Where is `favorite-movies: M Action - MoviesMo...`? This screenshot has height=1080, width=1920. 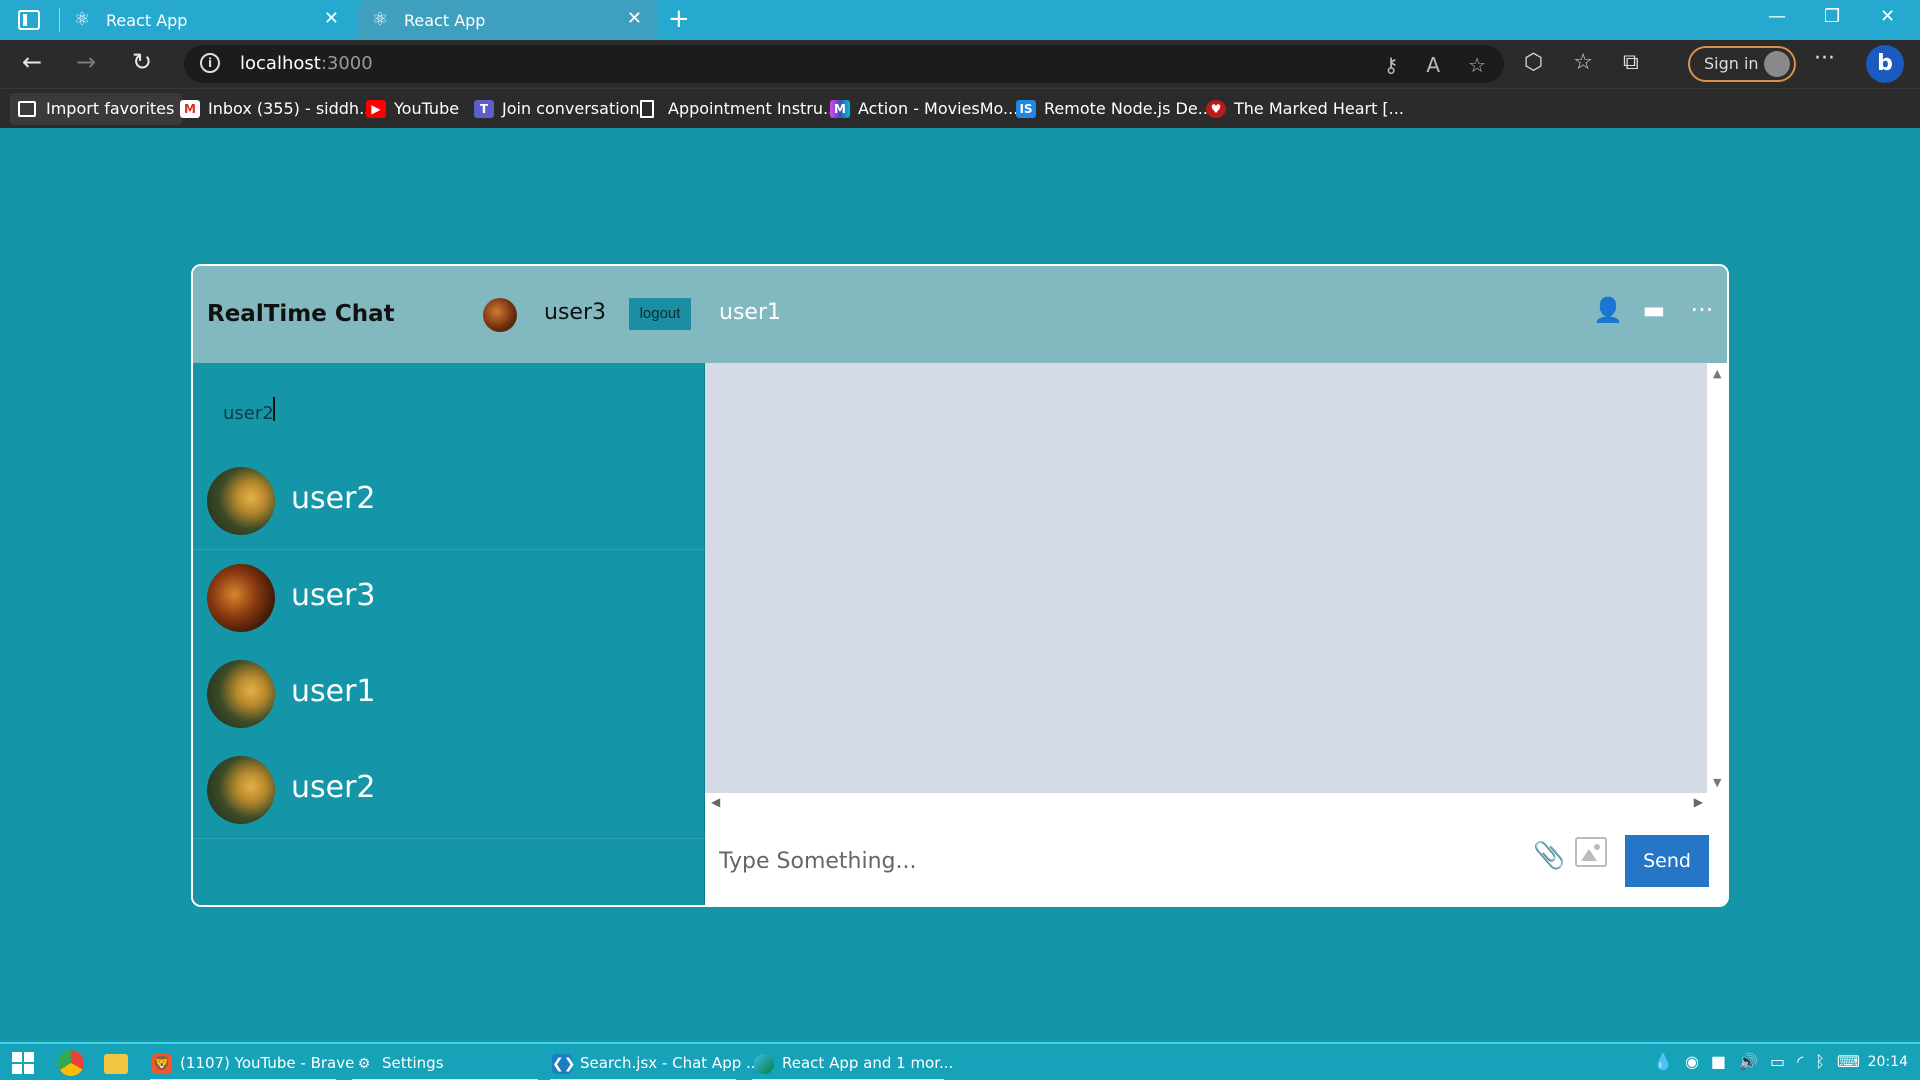
favorite-movies: M Action - MoviesMo... is located at coordinates (924, 109).